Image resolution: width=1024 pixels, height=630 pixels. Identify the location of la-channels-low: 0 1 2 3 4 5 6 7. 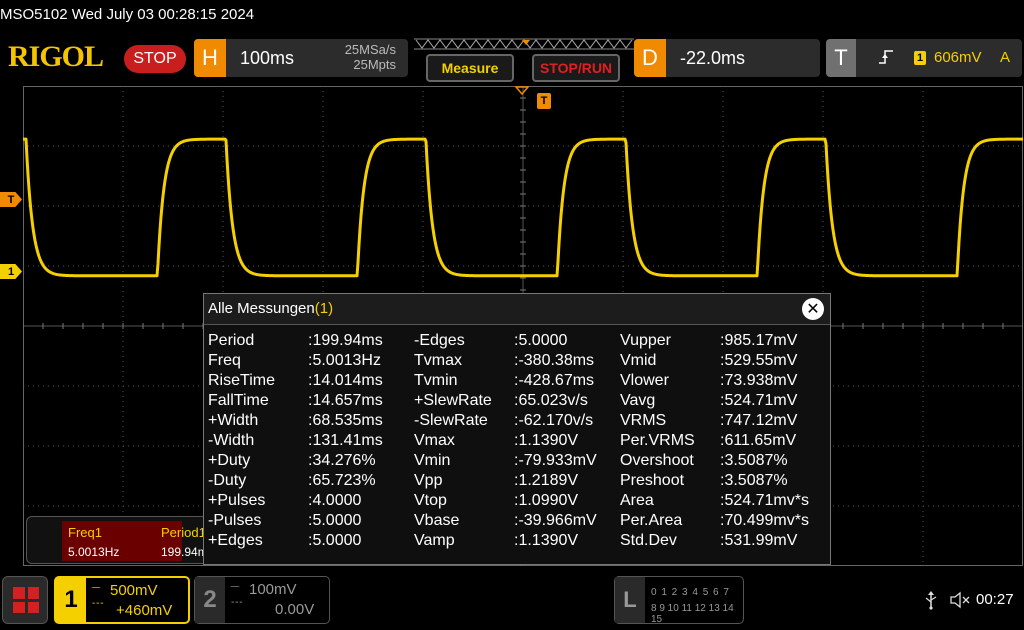
(690, 592).